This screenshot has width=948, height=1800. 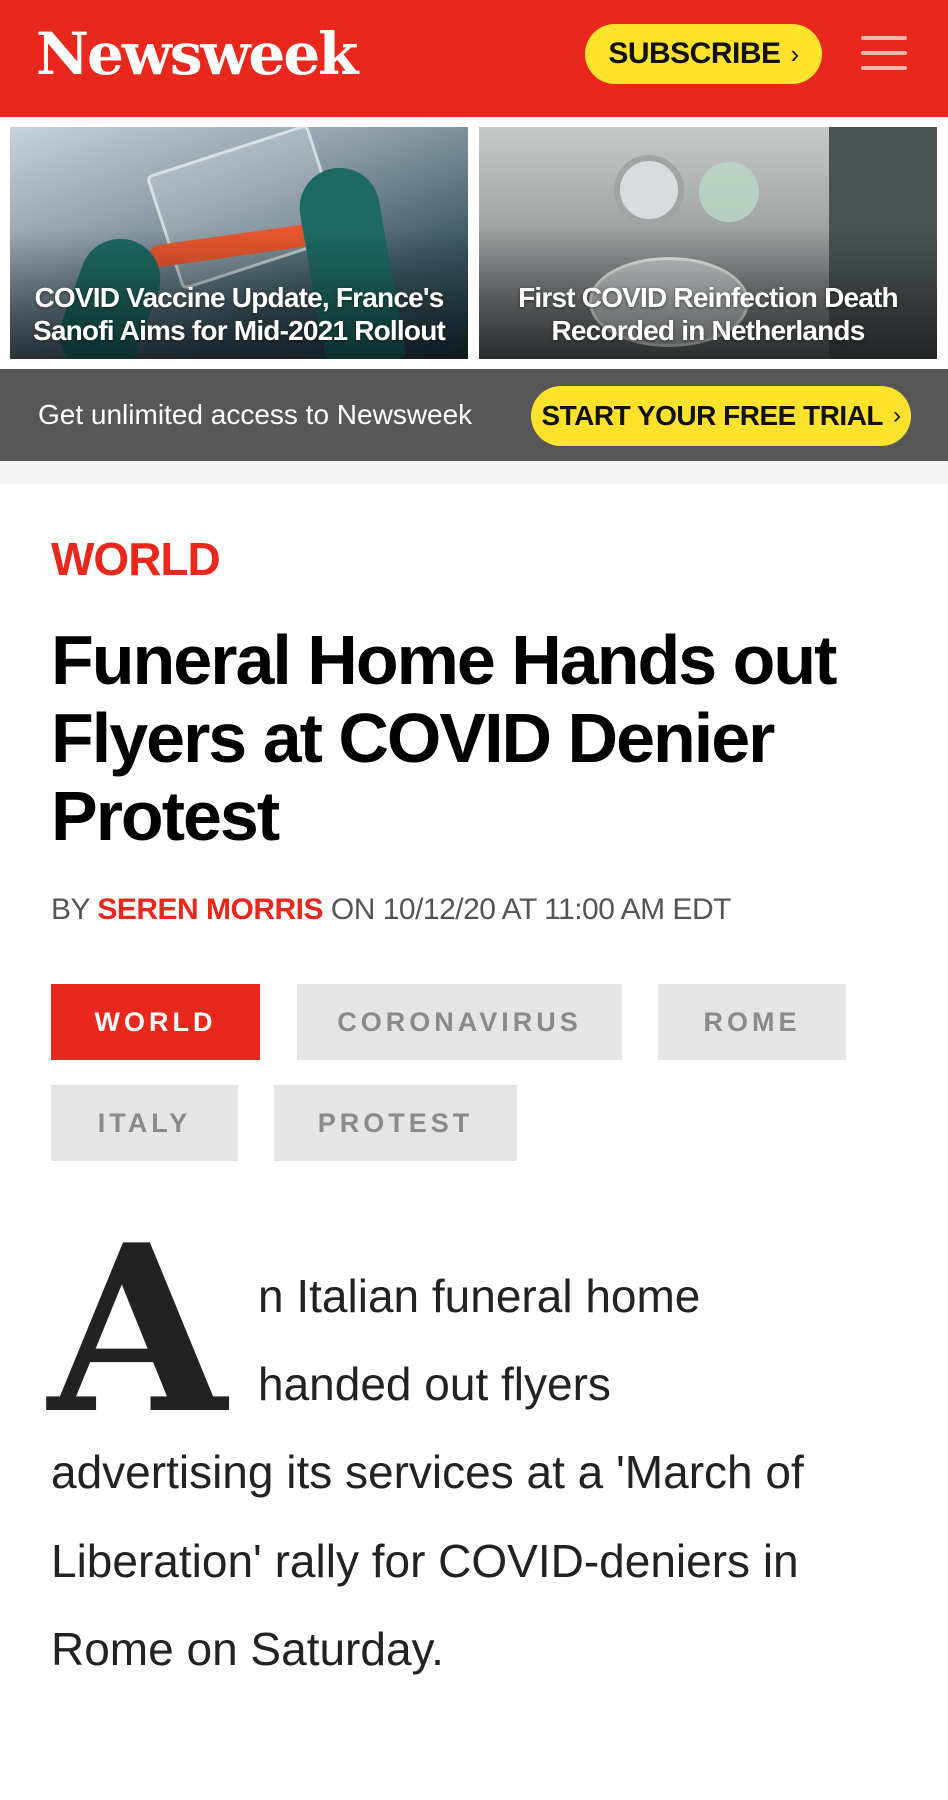 I want to click on headline-line: Funeral Home Hands out, so click(x=444, y=660).